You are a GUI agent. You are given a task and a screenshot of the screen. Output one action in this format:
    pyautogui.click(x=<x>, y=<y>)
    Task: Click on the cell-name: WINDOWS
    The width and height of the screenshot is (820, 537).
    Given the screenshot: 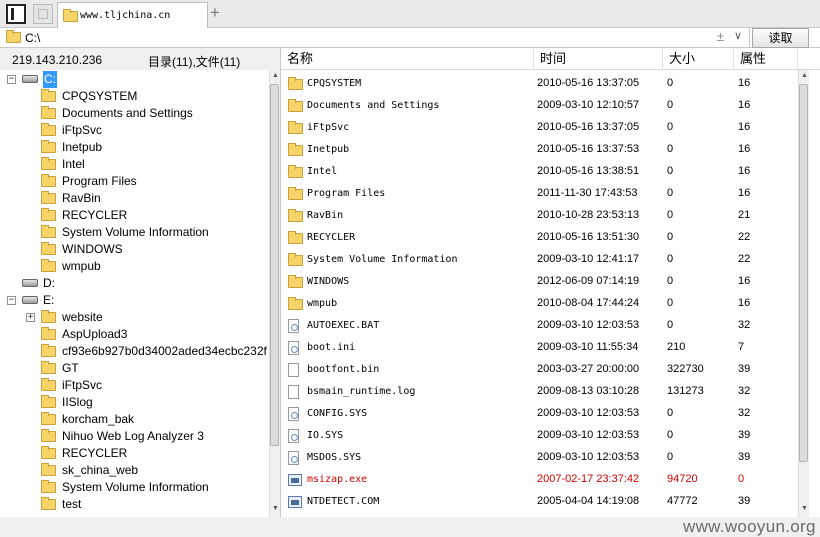 What is the action you would take?
    pyautogui.click(x=328, y=281)
    